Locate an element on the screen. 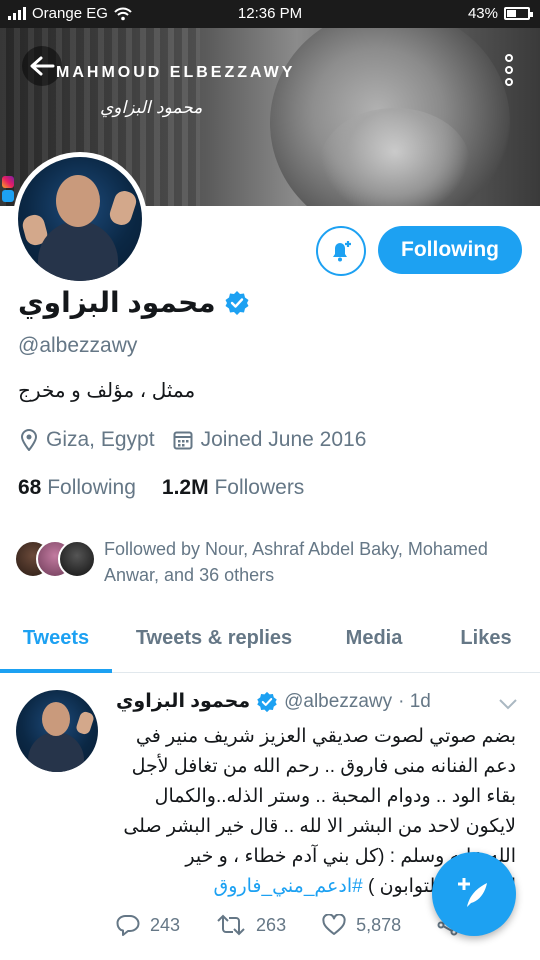 The height and width of the screenshot is (960, 540). reply-icon is located at coordinates (128, 925).